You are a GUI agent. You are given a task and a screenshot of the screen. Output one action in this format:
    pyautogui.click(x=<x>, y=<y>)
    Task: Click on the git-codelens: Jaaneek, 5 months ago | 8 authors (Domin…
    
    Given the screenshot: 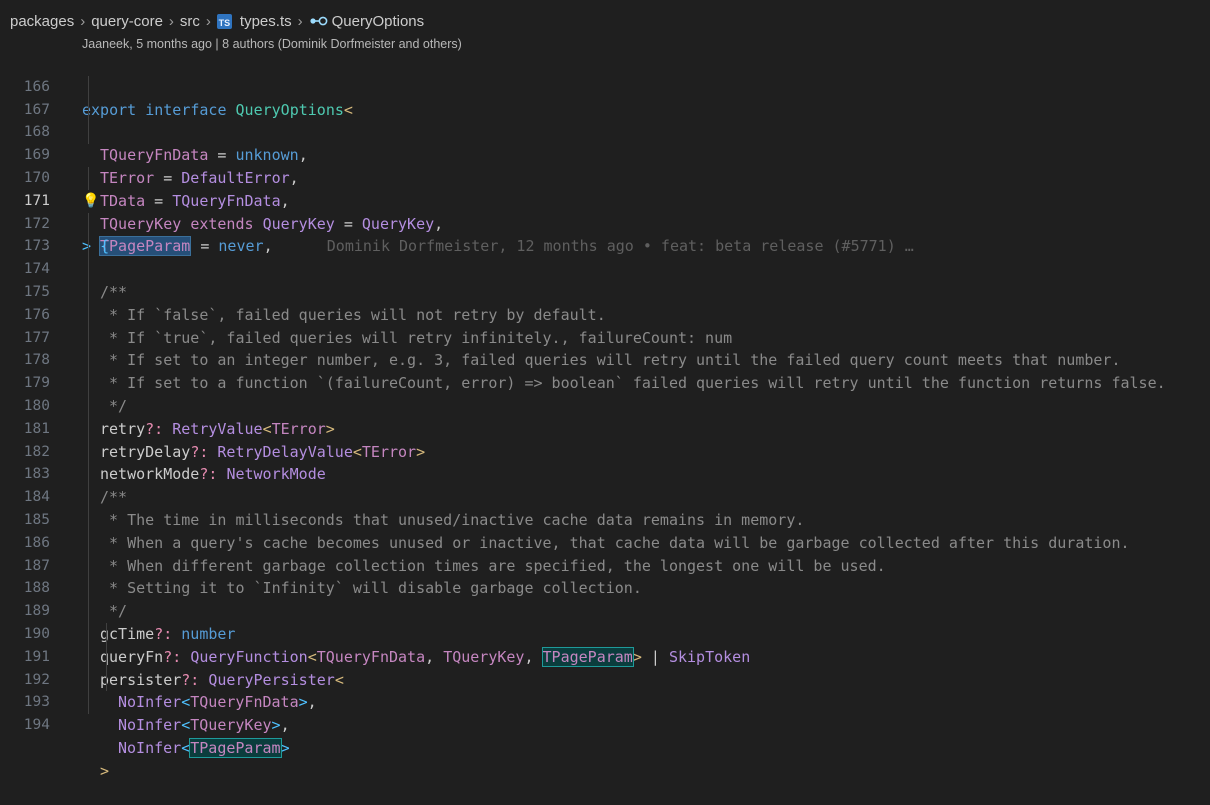 What is the action you would take?
    pyautogui.click(x=272, y=44)
    